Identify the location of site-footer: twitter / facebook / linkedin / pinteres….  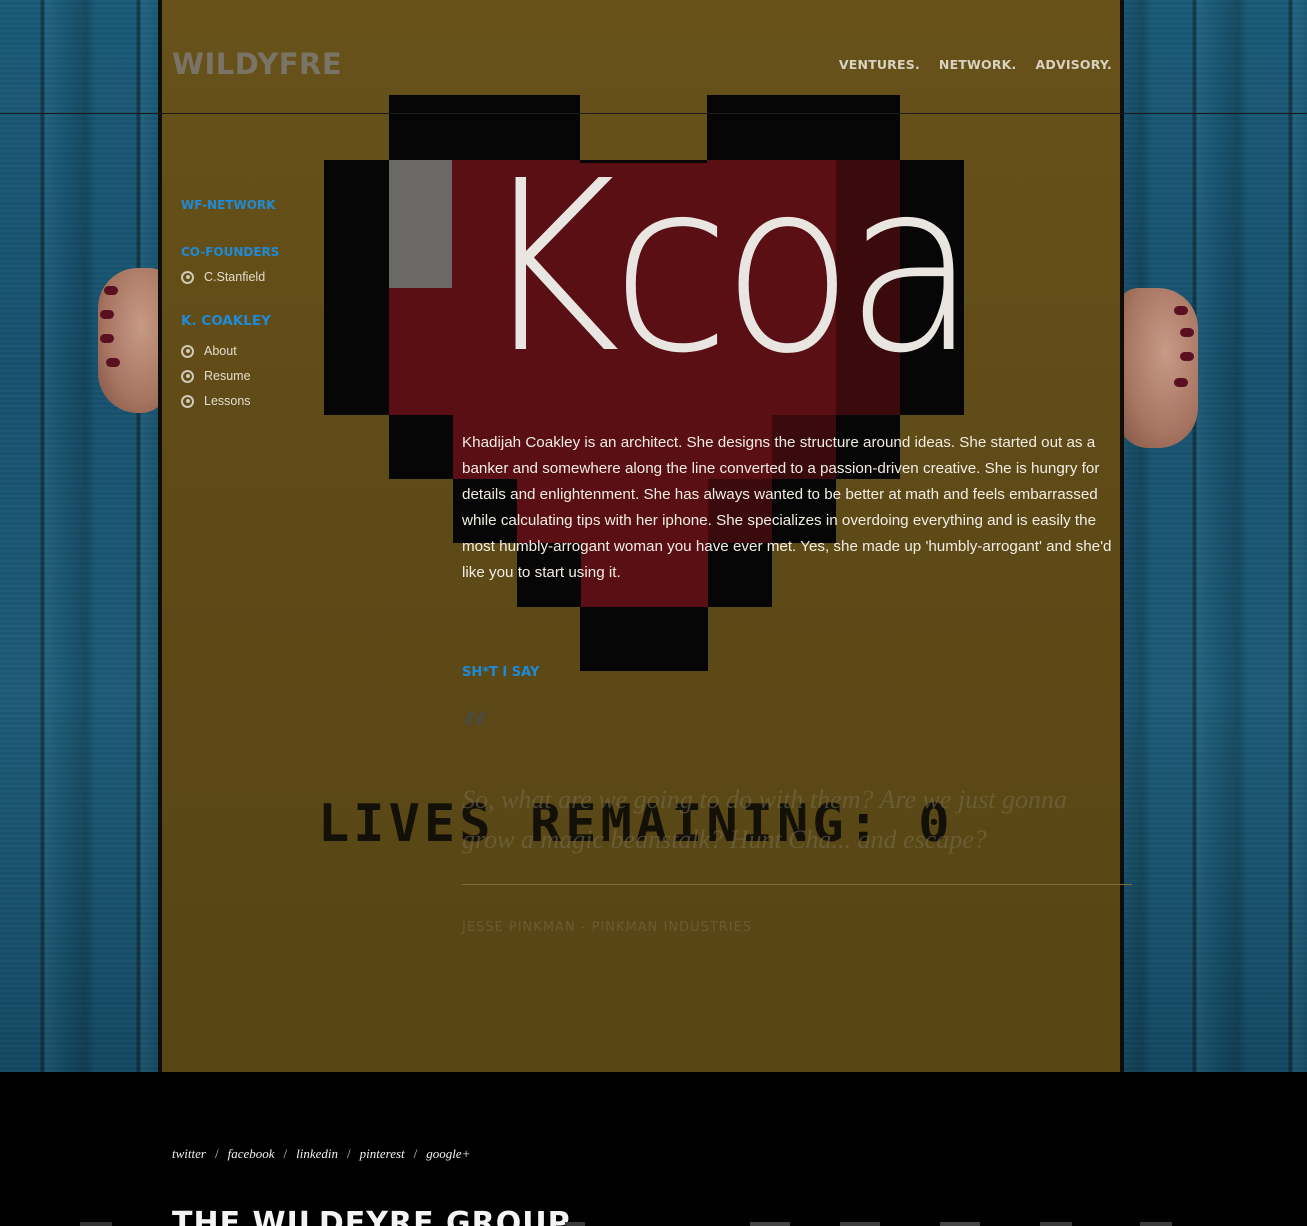
(653, 1149).